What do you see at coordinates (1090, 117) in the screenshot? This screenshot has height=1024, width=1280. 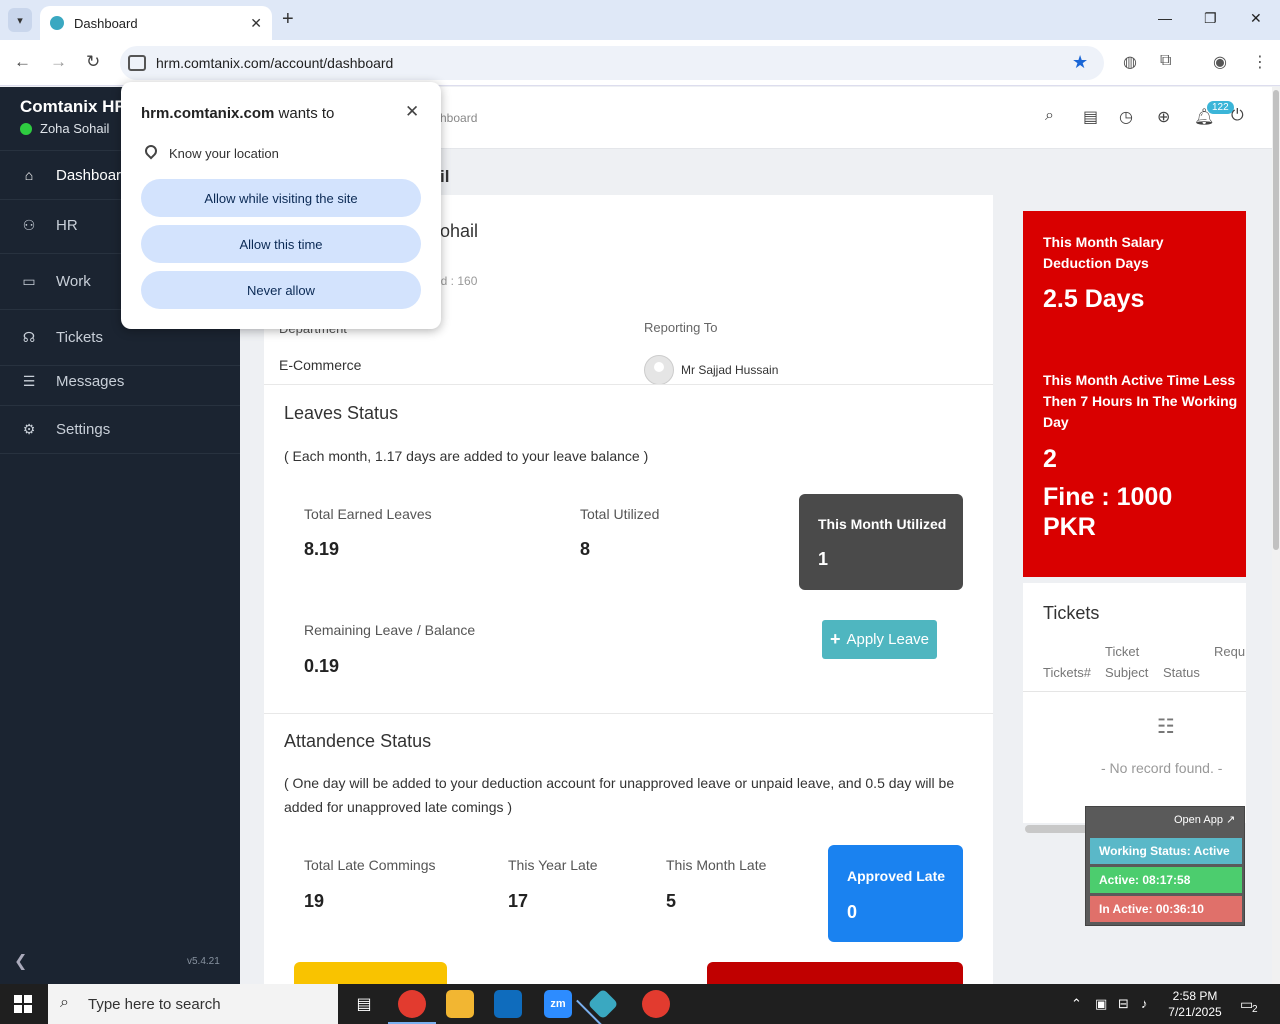 I see `notes-icon: ▤` at bounding box center [1090, 117].